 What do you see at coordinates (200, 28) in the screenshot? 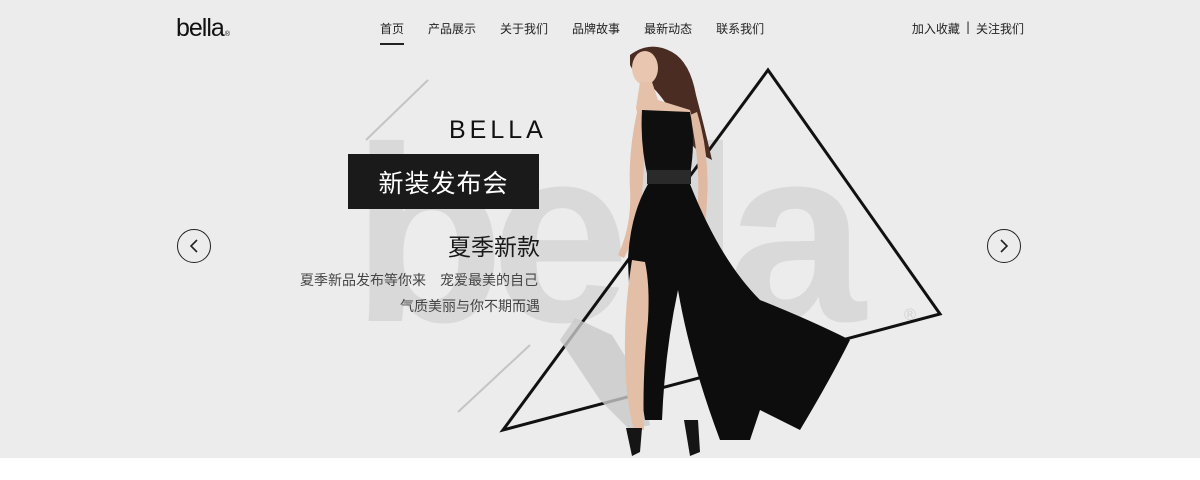
I see `logo-text: bella` at bounding box center [200, 28].